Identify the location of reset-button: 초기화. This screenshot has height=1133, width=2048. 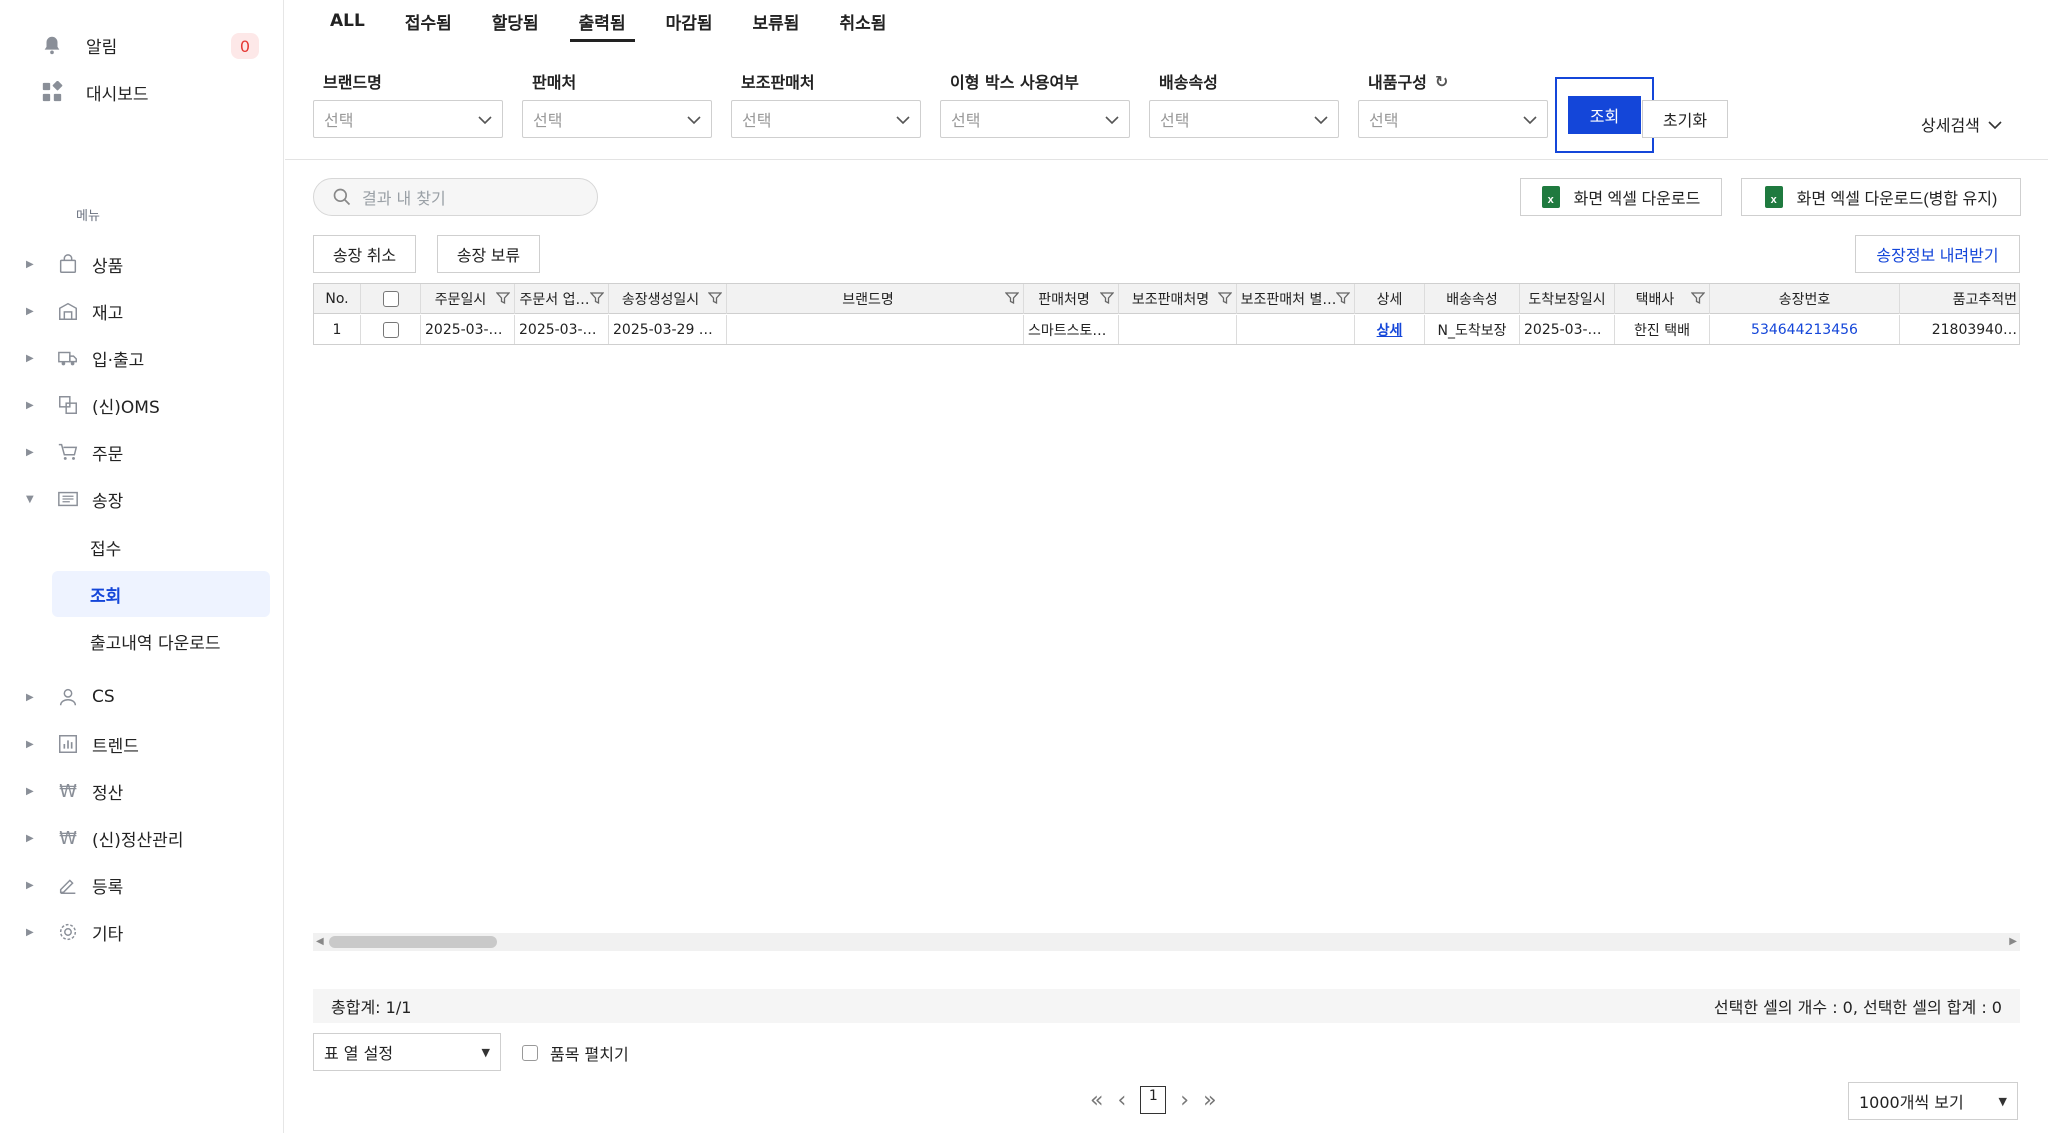
(1685, 119).